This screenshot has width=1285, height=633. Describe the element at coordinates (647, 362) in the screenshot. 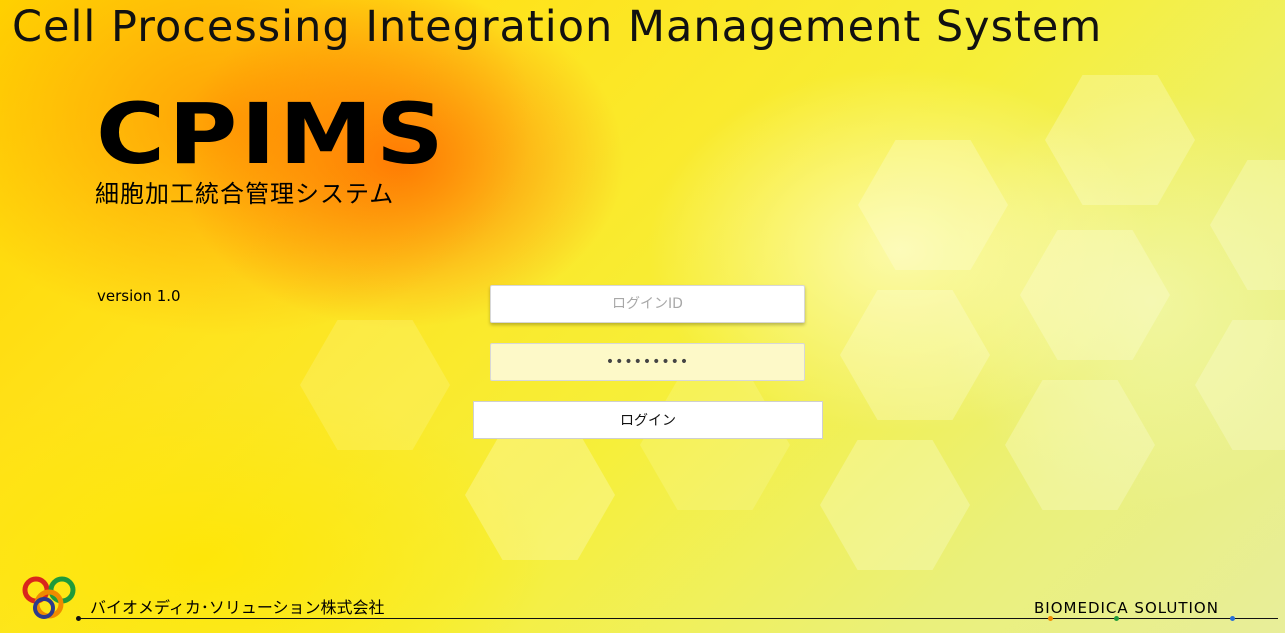

I see `password-input` at that location.